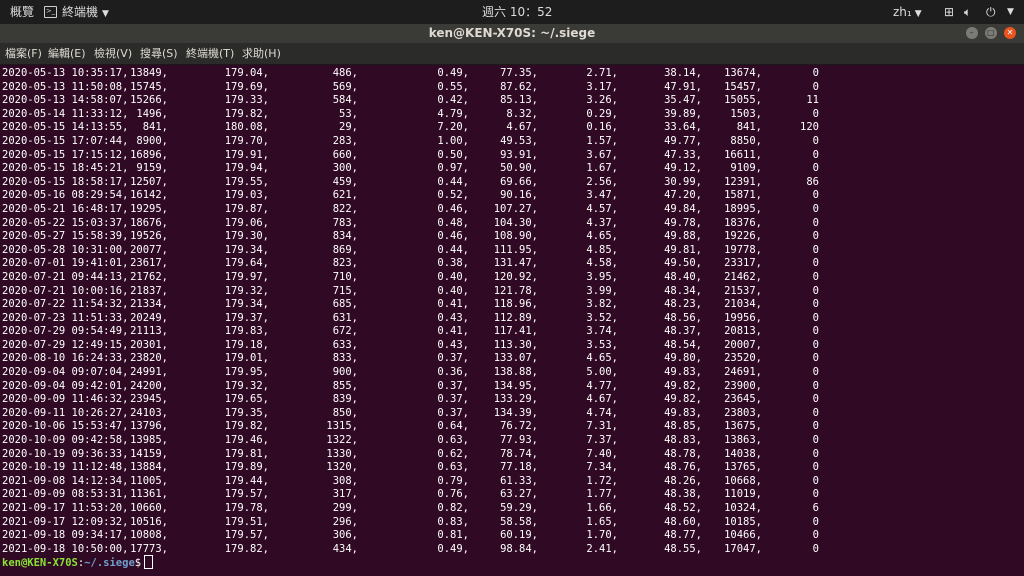 The height and width of the screenshot is (576, 1024). What do you see at coordinates (65, 249) in the screenshot?
I see `timestamp-cell: 2020-05-28 10:31:00,` at bounding box center [65, 249].